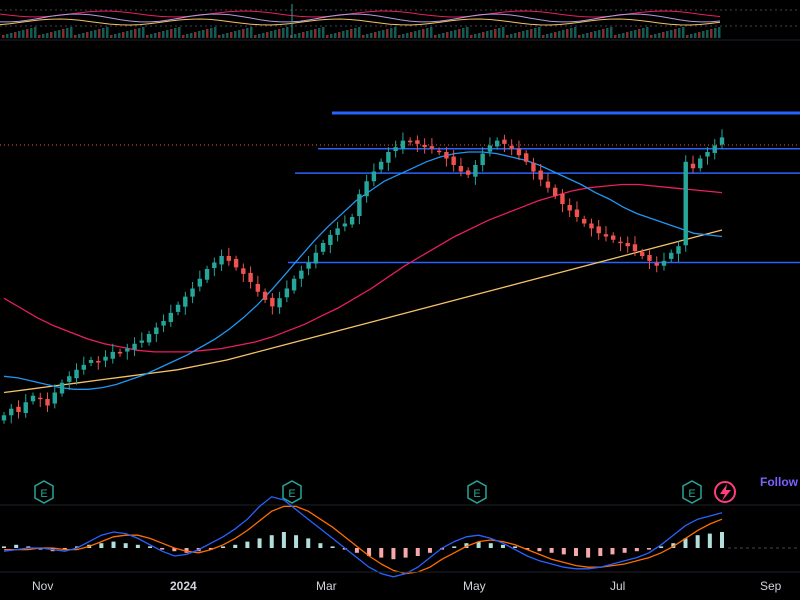 This screenshot has width=800, height=600. I want to click on follow-link: Follow, so click(779, 482).